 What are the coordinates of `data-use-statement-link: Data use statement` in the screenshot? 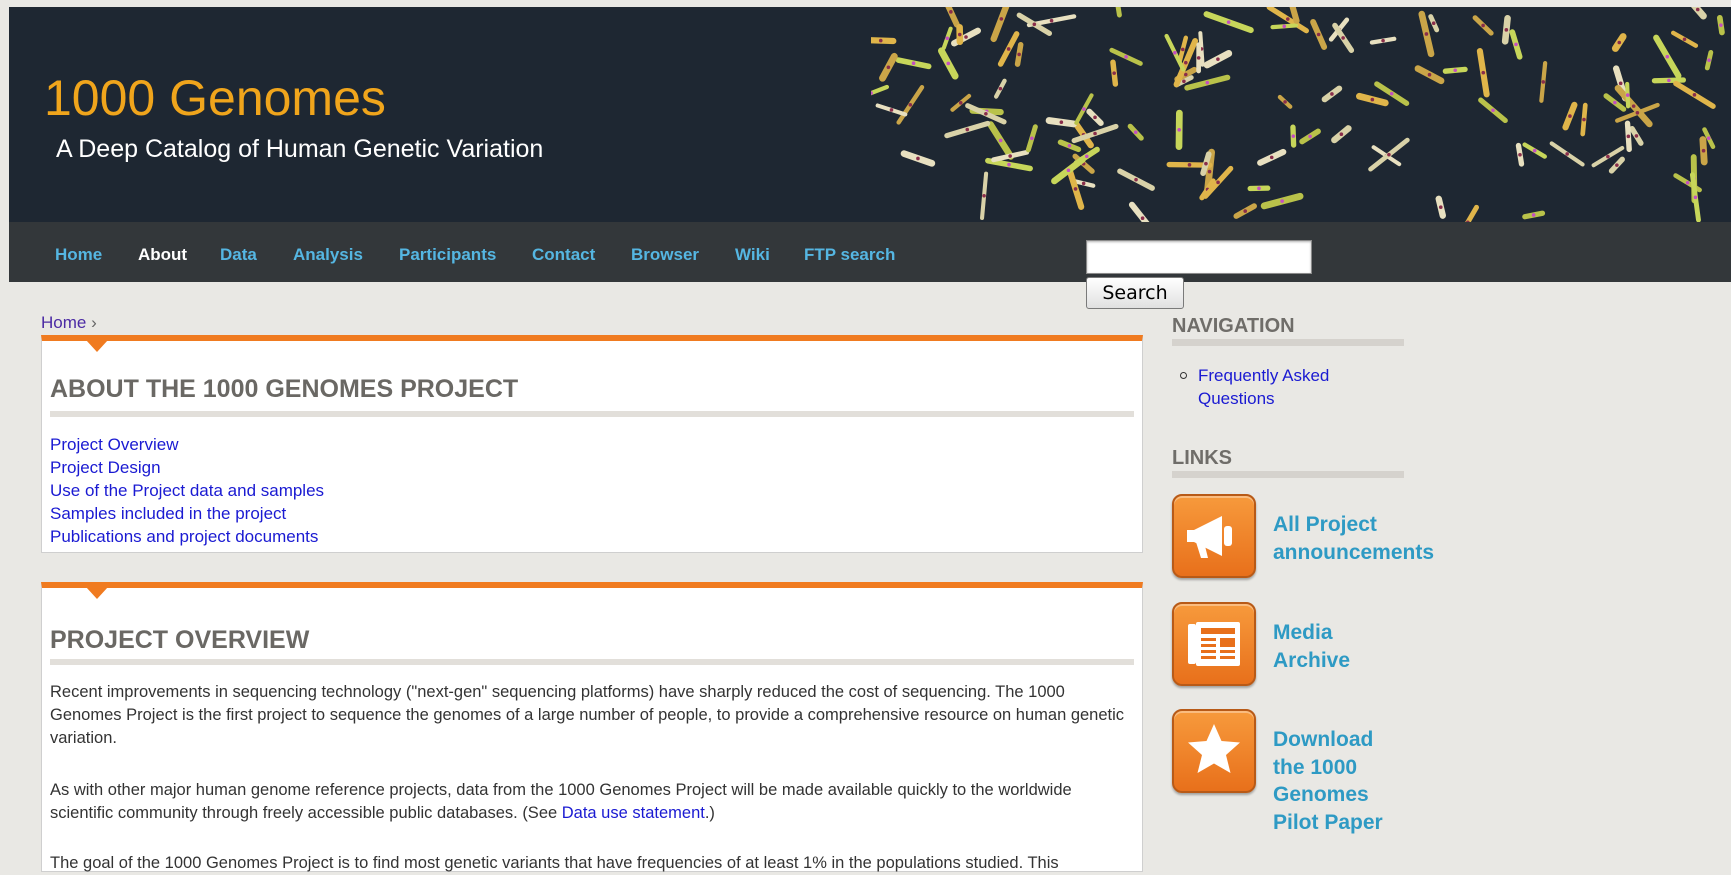 It's located at (633, 813).